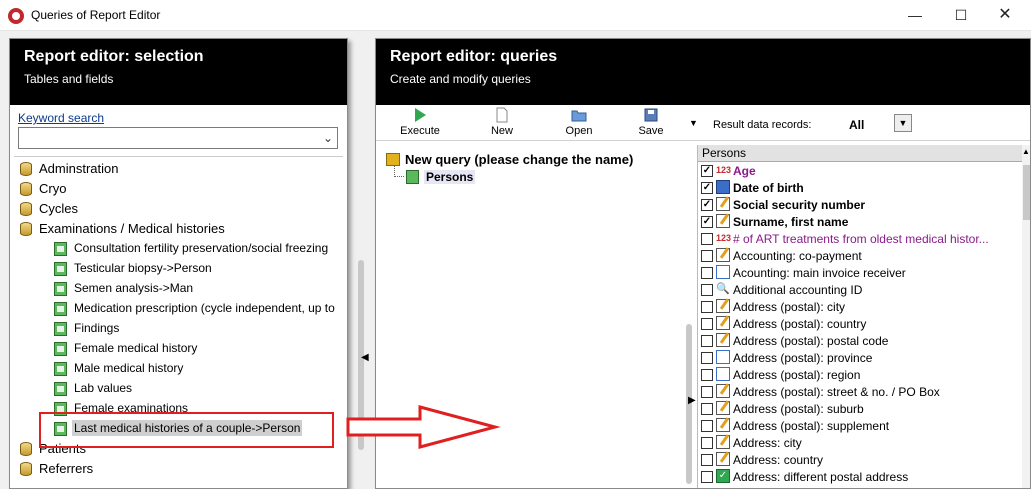 This screenshot has height=489, width=1031. What do you see at coordinates (791, 222) in the screenshot?
I see `field-label: Surname, first name` at bounding box center [791, 222].